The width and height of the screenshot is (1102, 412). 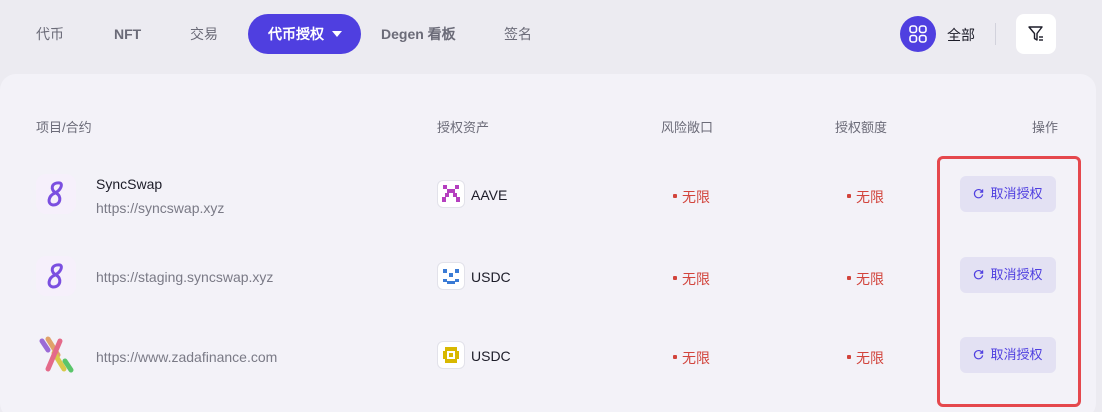 What do you see at coordinates (64, 127) in the screenshot?
I see `header-project: 项目/合约` at bounding box center [64, 127].